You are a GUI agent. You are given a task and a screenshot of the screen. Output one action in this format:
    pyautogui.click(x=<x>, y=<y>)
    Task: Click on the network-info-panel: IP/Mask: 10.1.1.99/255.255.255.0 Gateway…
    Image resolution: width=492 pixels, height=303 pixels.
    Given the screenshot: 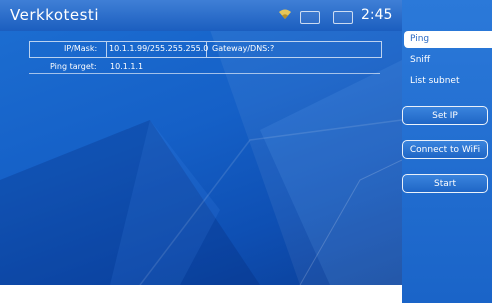 What is the action you would take?
    pyautogui.click(x=205, y=49)
    